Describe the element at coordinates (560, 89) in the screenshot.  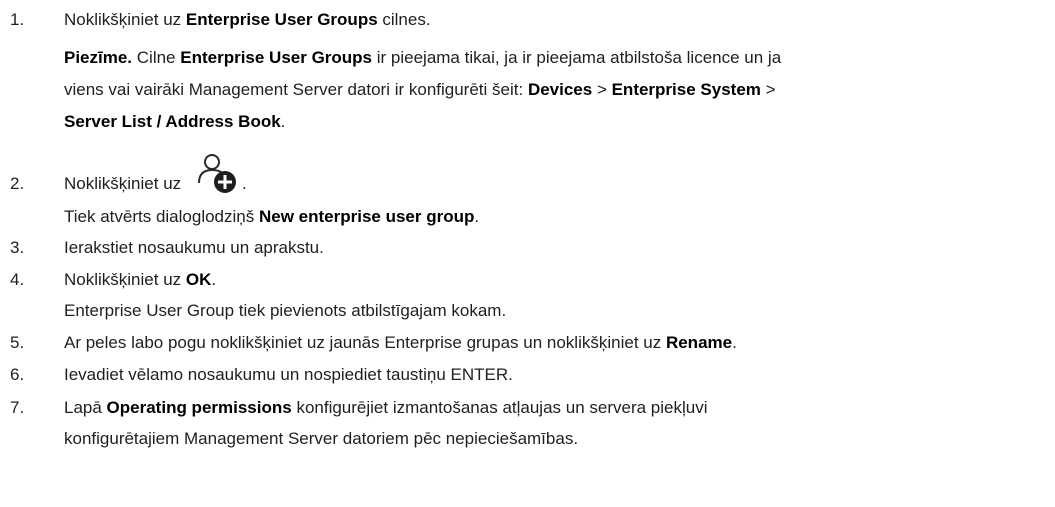
I see `ui-term: Devices` at that location.